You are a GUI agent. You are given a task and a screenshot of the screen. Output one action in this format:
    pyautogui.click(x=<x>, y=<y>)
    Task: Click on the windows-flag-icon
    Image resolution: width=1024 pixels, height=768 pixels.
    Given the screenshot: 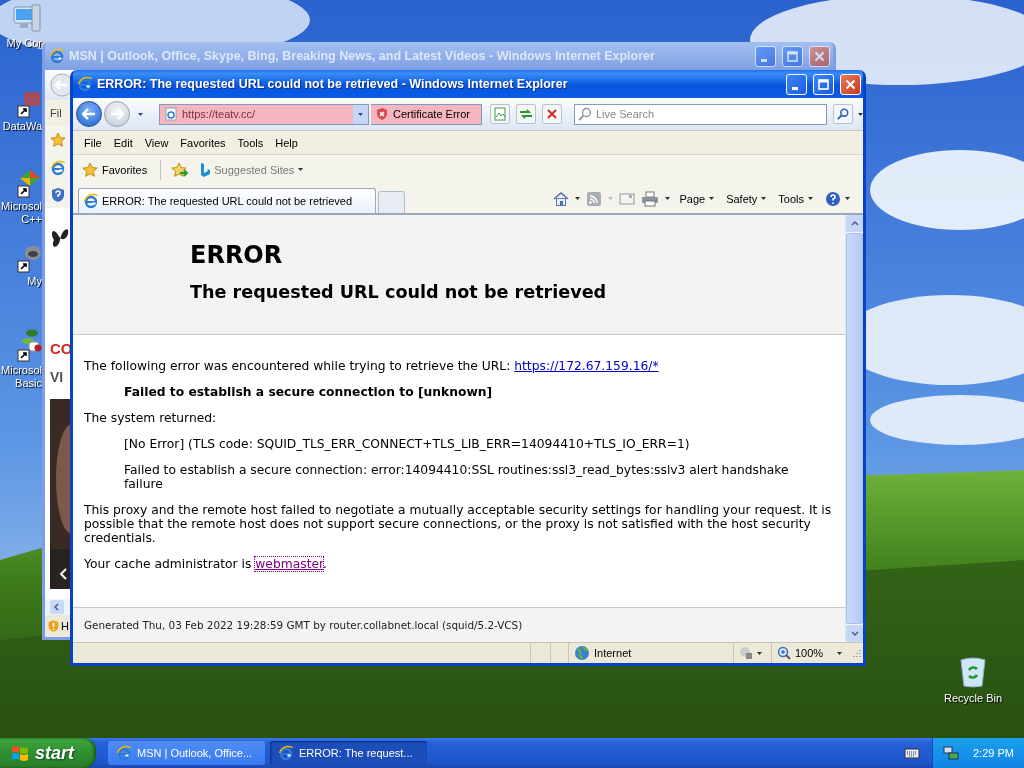 What is the action you would take?
    pyautogui.click(x=20, y=753)
    